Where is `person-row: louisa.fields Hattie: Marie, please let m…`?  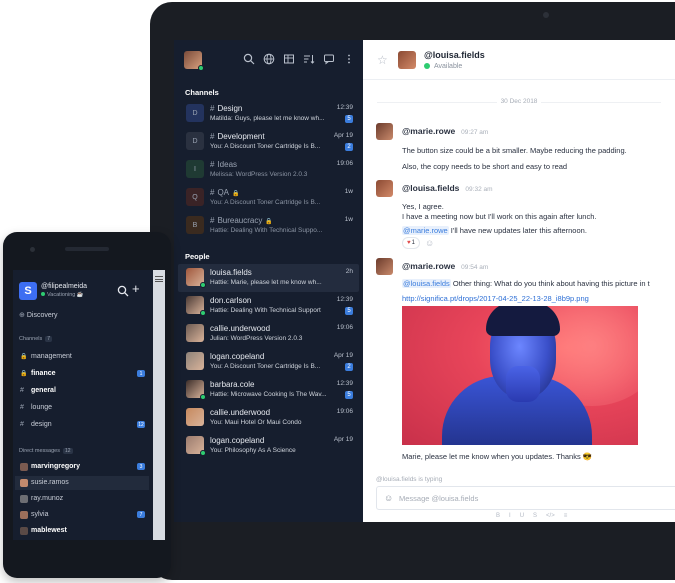
person-row: louisa.fields Hattie: Marie, please let m… is located at coordinates (268, 278).